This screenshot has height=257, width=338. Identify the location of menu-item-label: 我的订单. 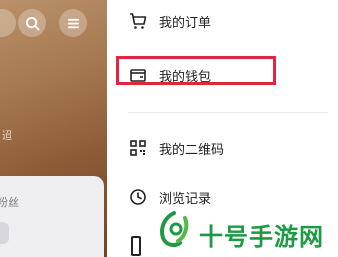
(185, 23).